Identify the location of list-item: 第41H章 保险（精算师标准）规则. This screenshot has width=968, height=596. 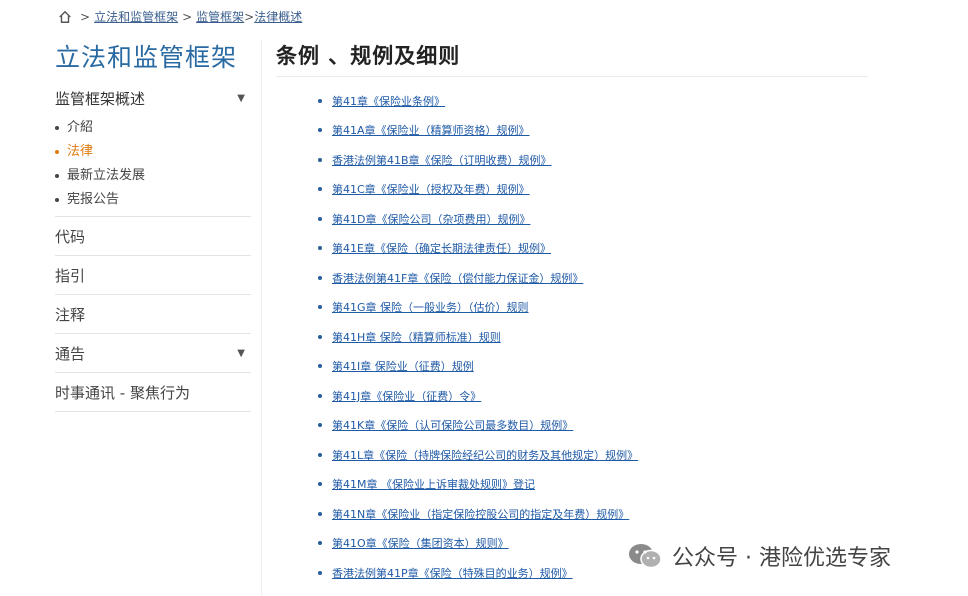
(478, 337).